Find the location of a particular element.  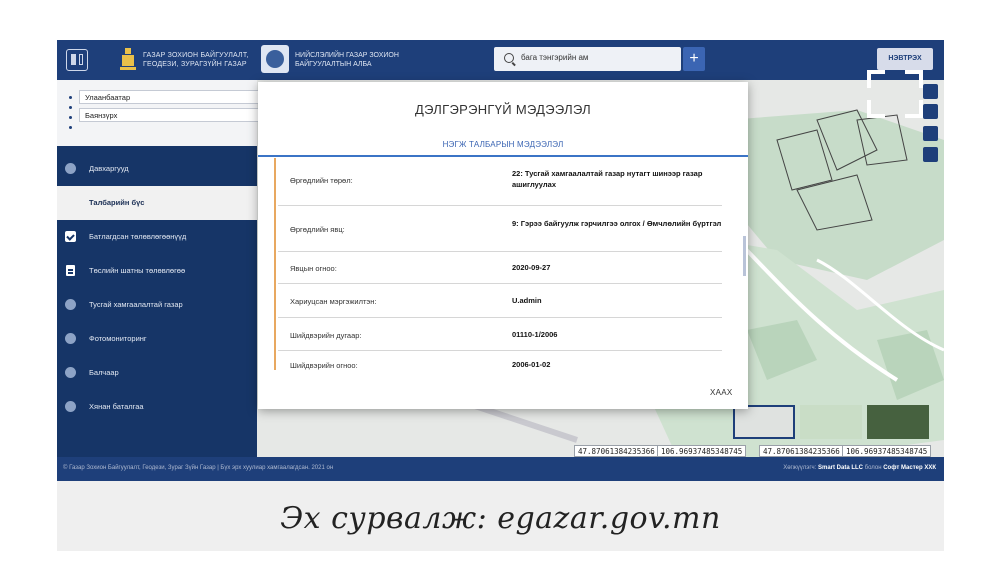

tab-parcel-info: НЭГЖ ТАЛБАРЫН МЭДЭЭЛЭЛ is located at coordinates (503, 144).